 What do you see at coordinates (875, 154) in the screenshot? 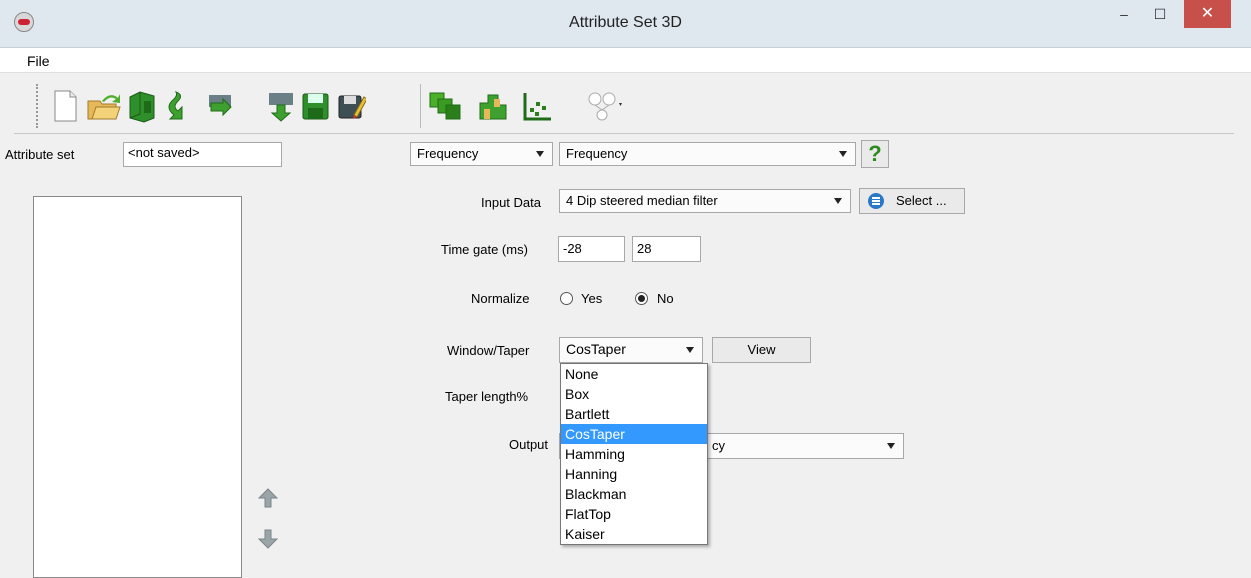
I see `help-icon: ?` at bounding box center [875, 154].